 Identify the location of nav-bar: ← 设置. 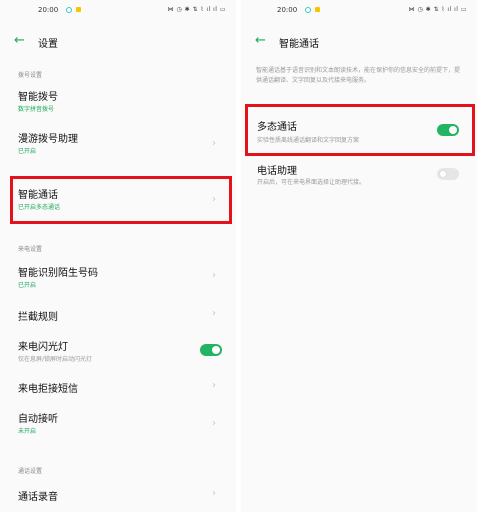
(118, 42).